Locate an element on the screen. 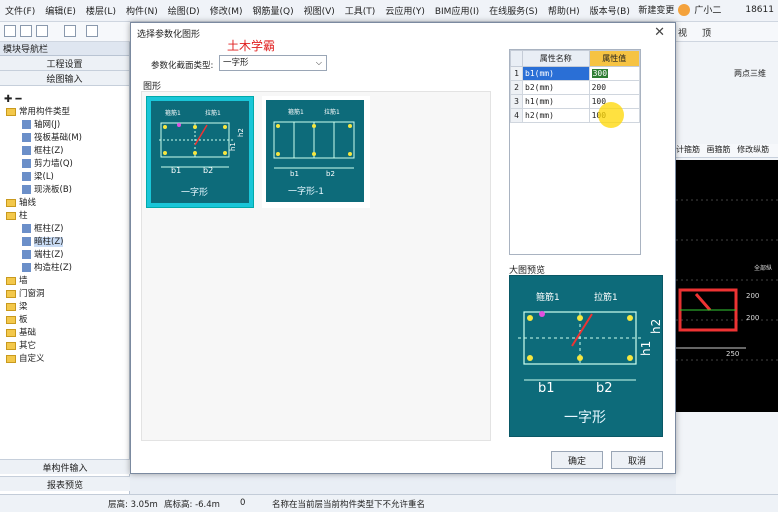  user-avatar is located at coordinates (684, 9).